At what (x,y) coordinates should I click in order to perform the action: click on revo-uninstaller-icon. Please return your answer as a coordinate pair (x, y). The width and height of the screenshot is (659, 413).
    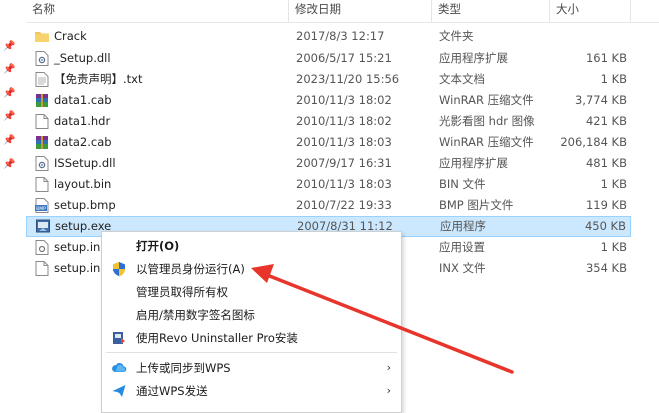
    Looking at the image, I should click on (119, 338).